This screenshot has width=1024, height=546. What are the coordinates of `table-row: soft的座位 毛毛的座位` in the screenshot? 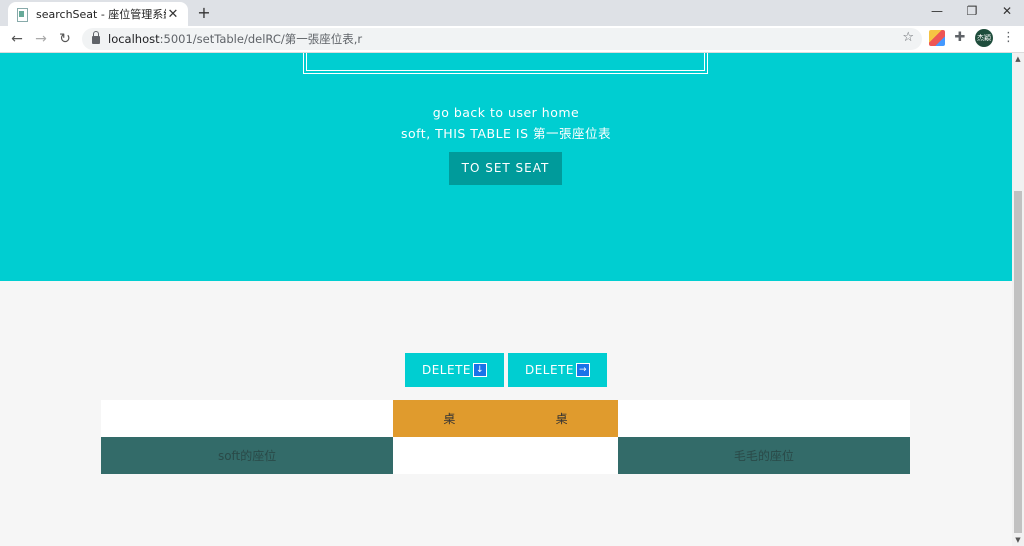 It's located at (505, 455).